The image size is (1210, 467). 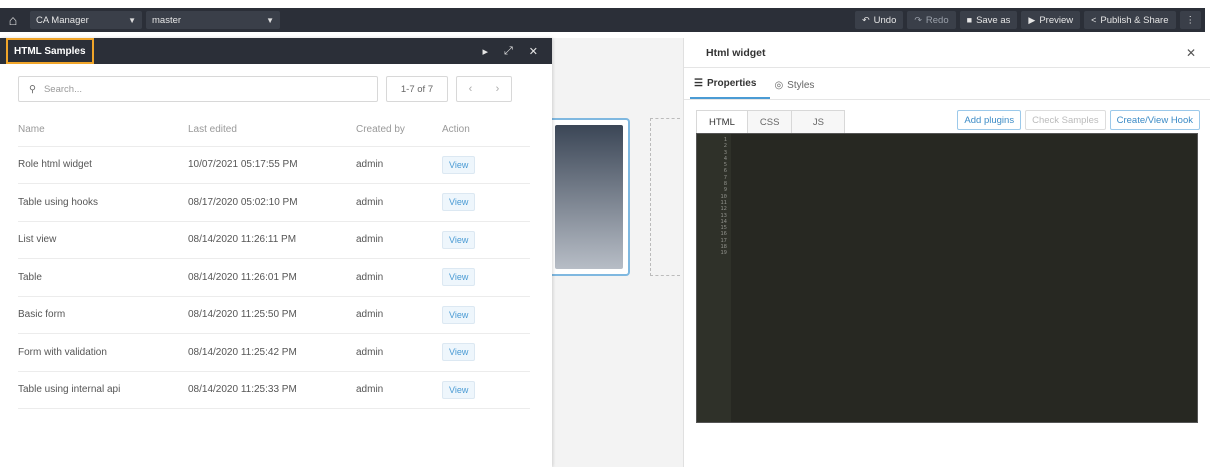 What do you see at coordinates (818, 122) in the screenshot?
I see `tab-js: JS` at bounding box center [818, 122].